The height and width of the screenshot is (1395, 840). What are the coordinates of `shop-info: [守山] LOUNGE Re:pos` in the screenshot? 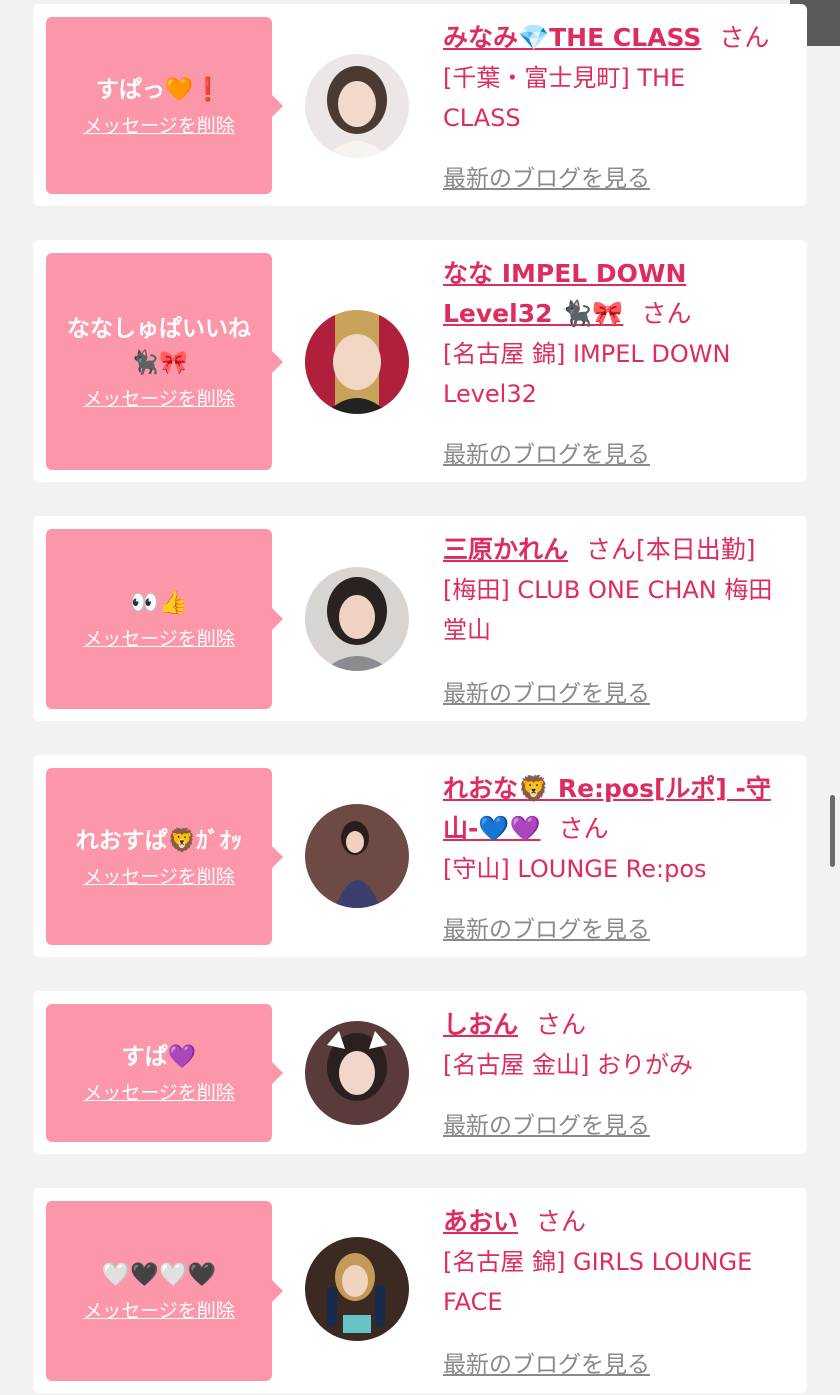 It's located at (575, 869).